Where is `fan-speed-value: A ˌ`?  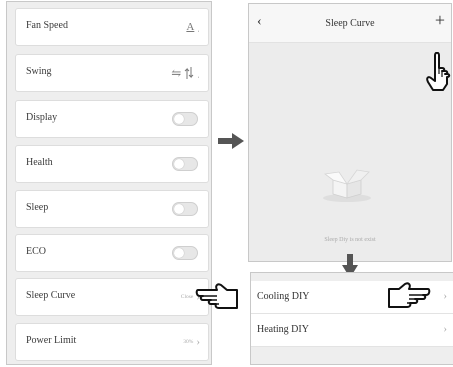 fan-speed-value: A ˌ is located at coordinates (193, 27).